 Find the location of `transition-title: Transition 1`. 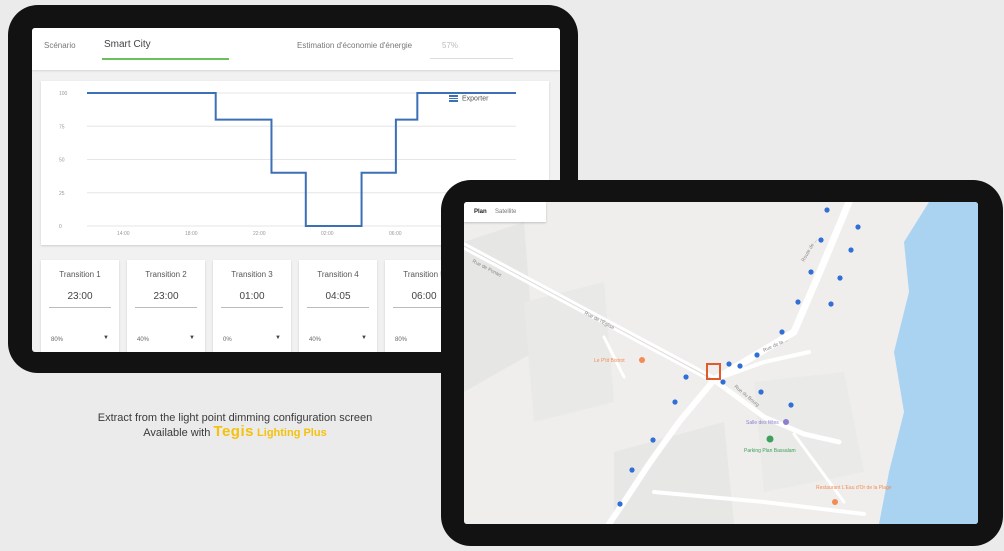

transition-title: Transition 1 is located at coordinates (80, 274).